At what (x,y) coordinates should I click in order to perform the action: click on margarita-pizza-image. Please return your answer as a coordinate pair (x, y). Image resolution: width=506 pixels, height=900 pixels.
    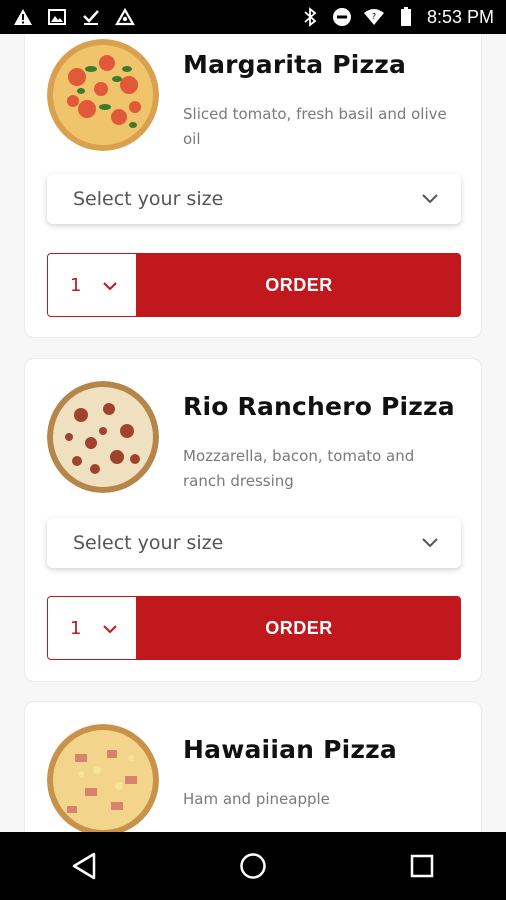
    Looking at the image, I should click on (103, 95).